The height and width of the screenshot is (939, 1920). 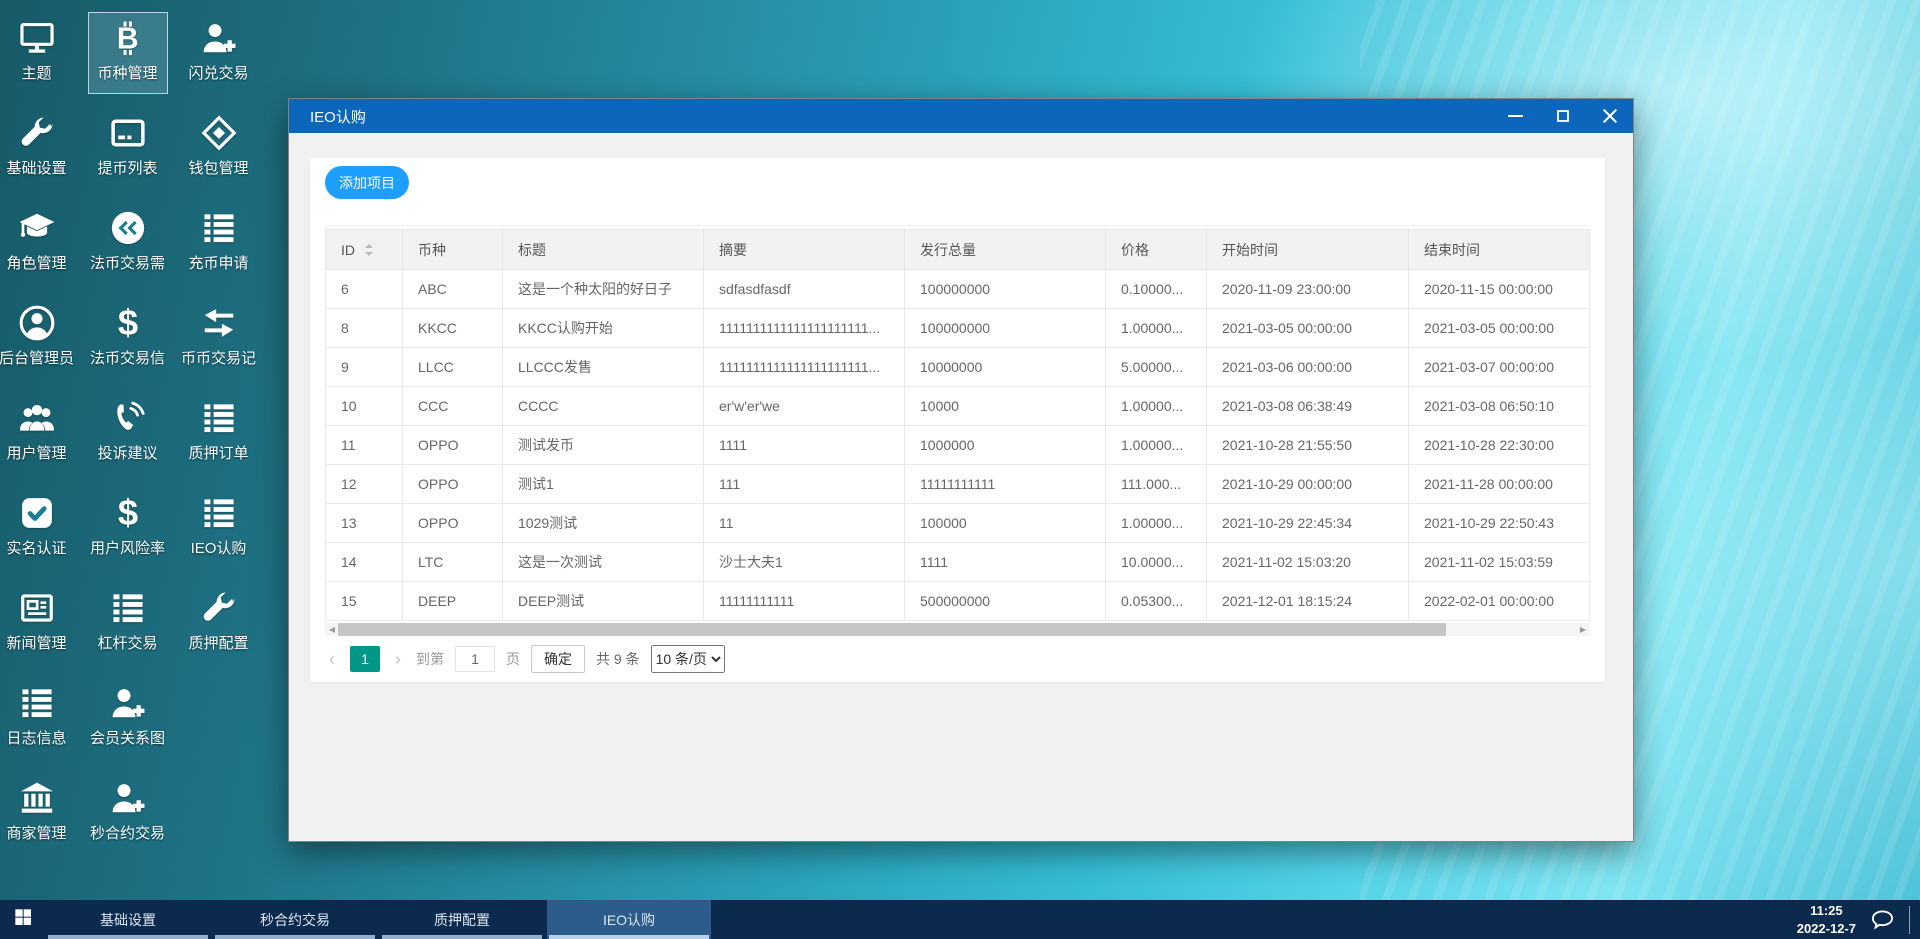 I want to click on goto-page-input, so click(x=475, y=659).